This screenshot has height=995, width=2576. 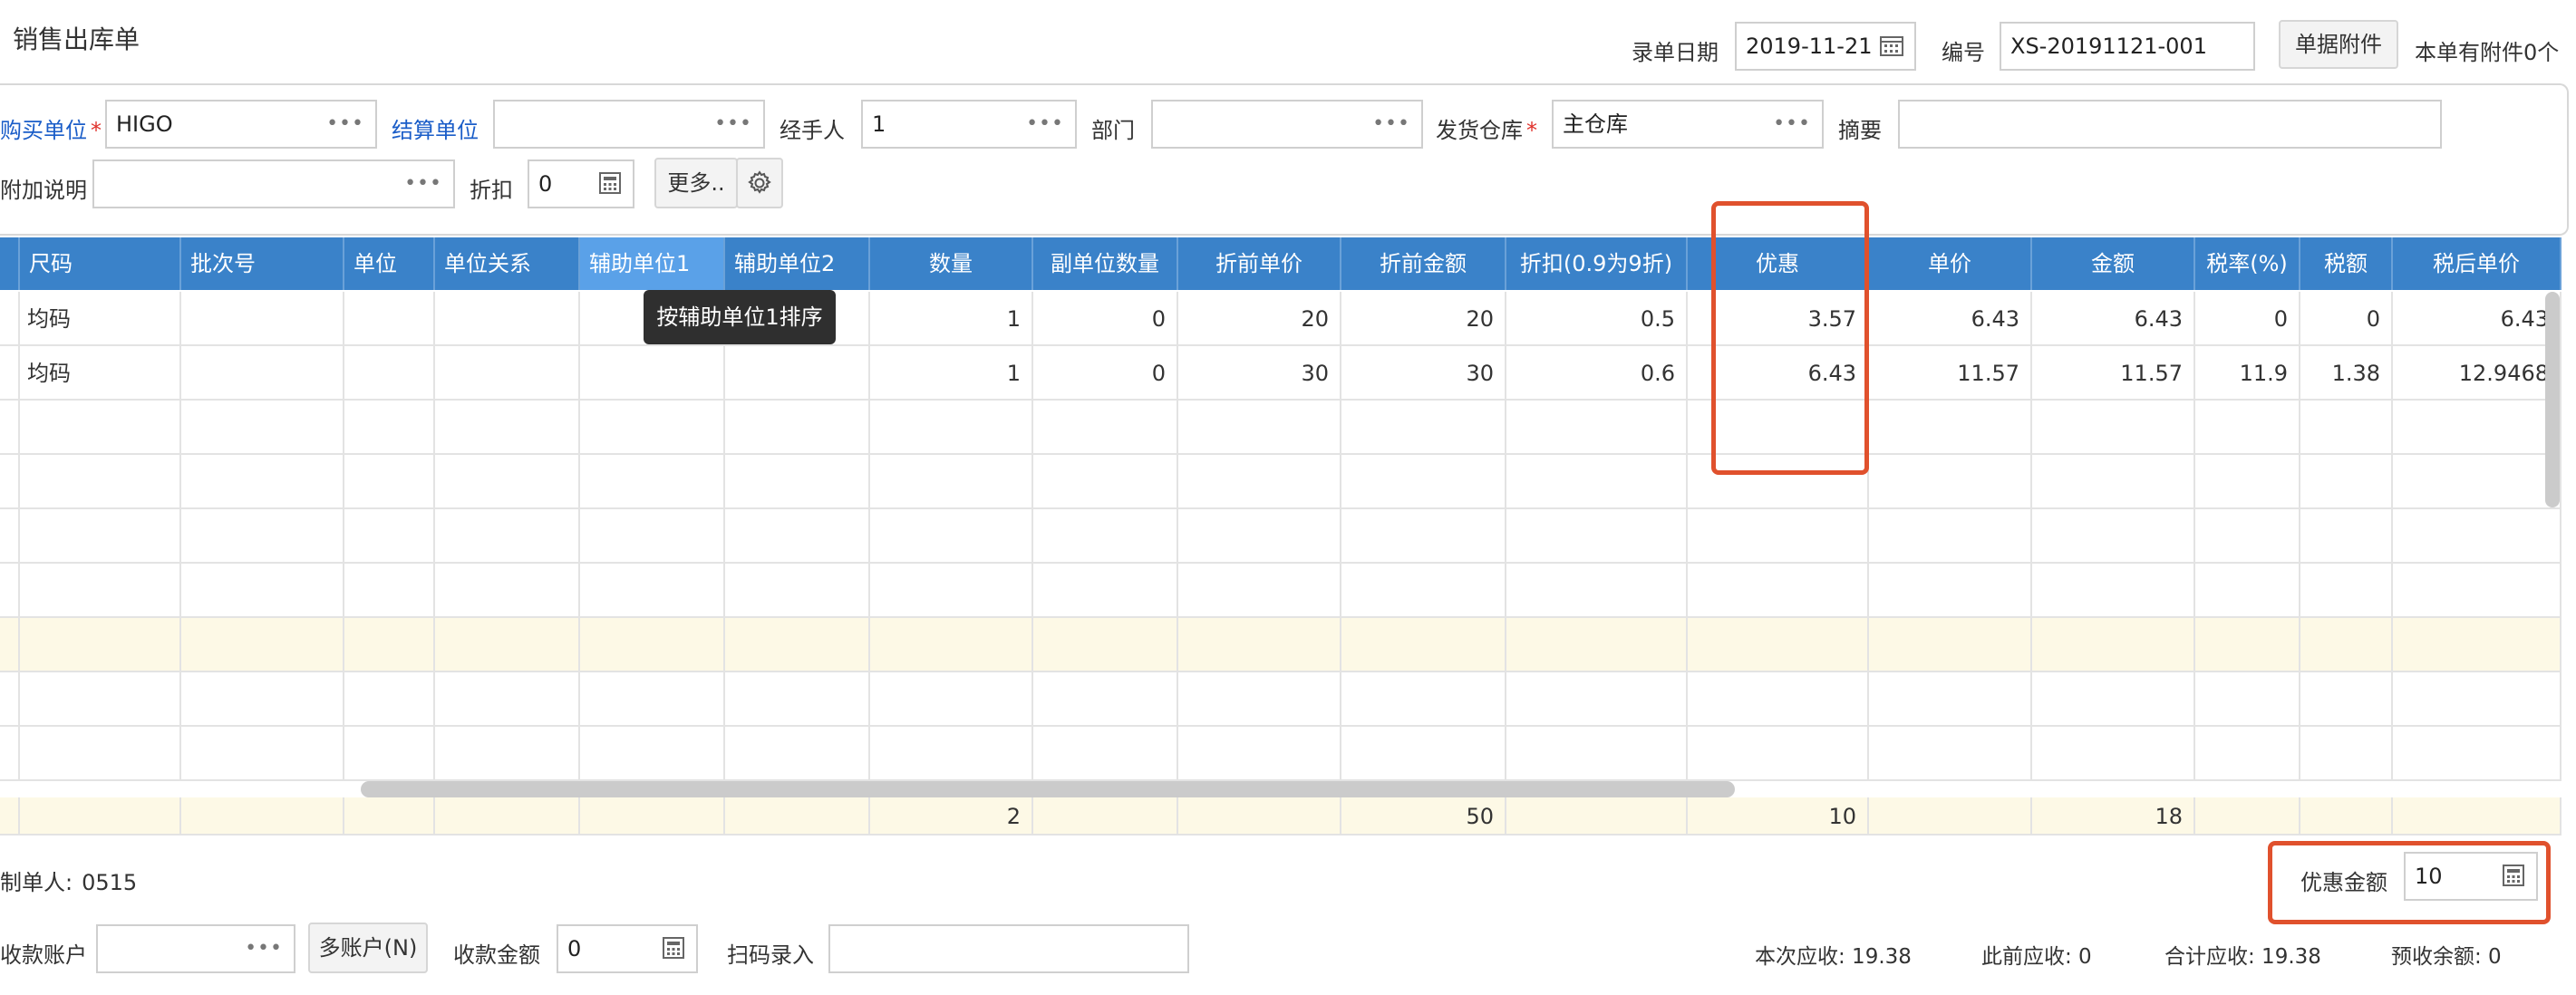 What do you see at coordinates (1048, 789) in the screenshot?
I see `horizontal-scrollbar` at bounding box center [1048, 789].